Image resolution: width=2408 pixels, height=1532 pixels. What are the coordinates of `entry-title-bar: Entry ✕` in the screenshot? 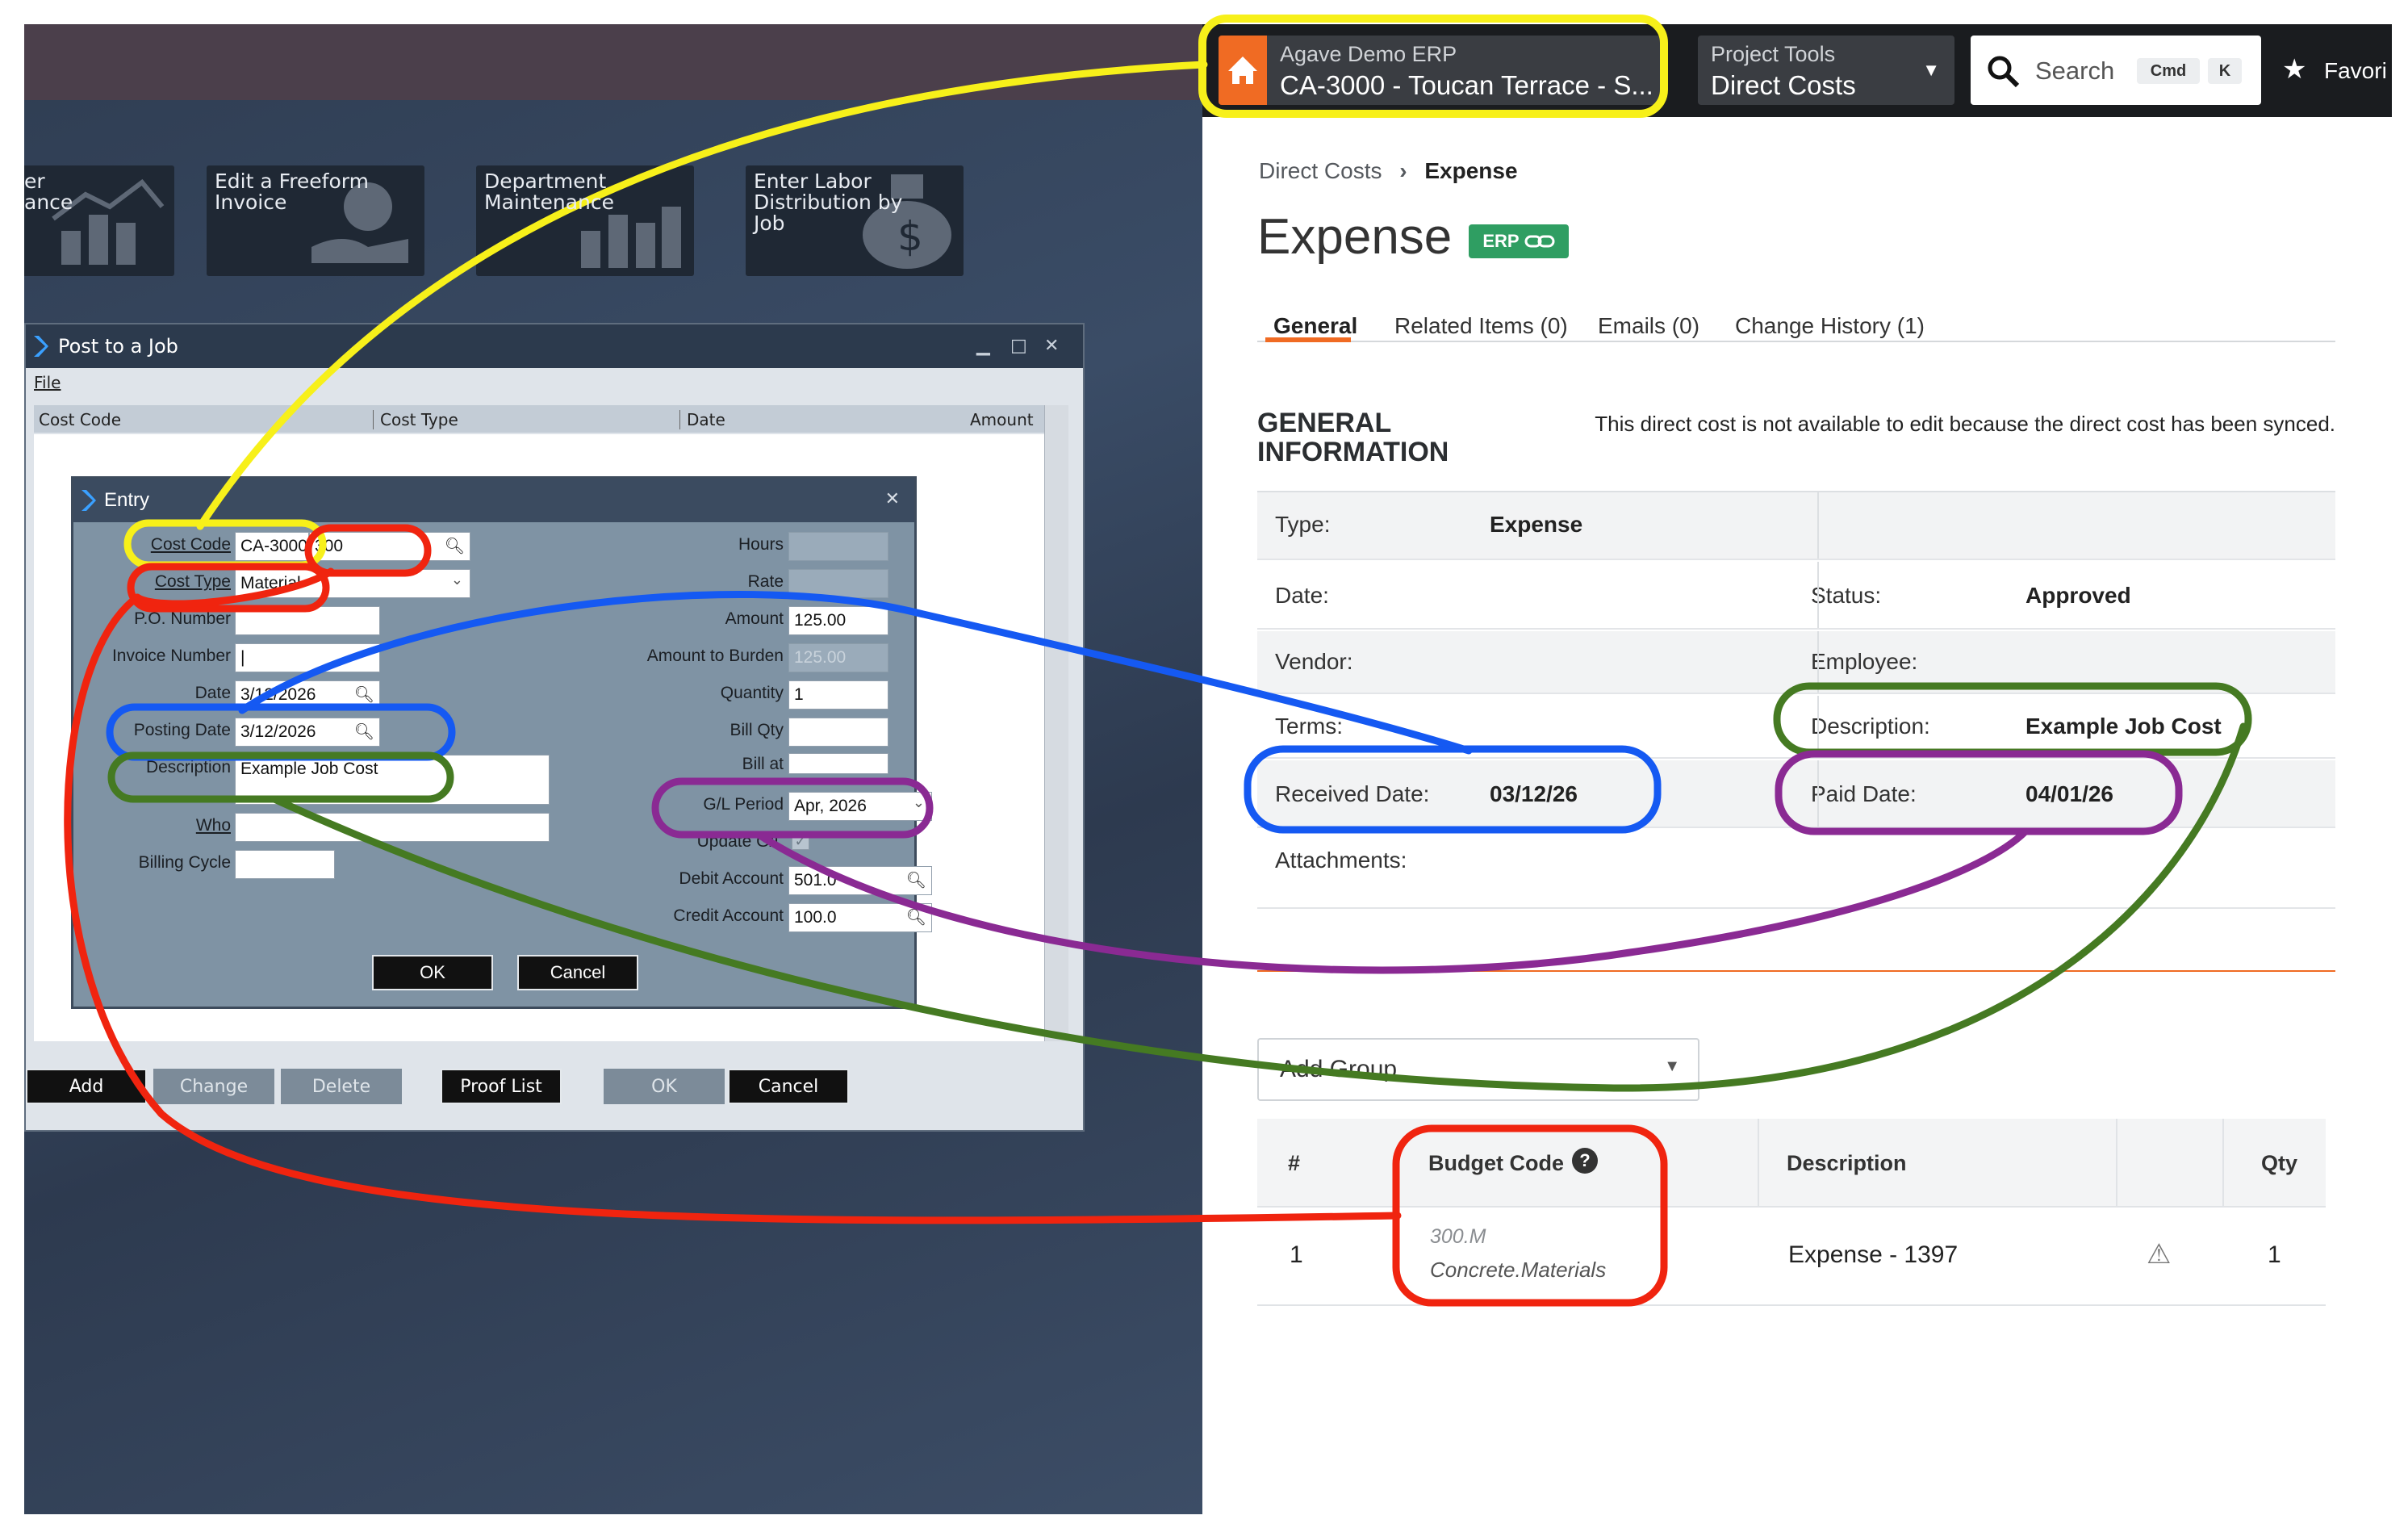 It's located at (493, 500).